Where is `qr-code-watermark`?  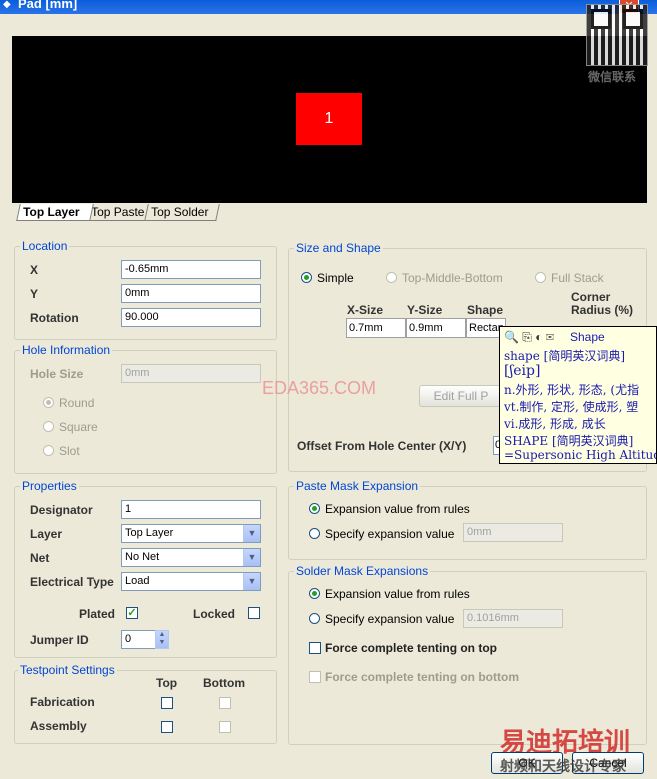 qr-code-watermark is located at coordinates (617, 35).